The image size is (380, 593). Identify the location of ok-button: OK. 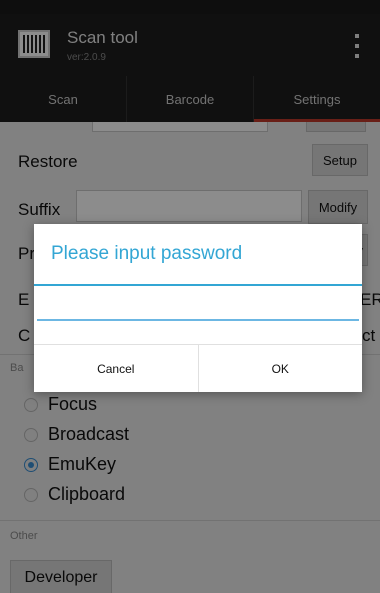
(279, 368).